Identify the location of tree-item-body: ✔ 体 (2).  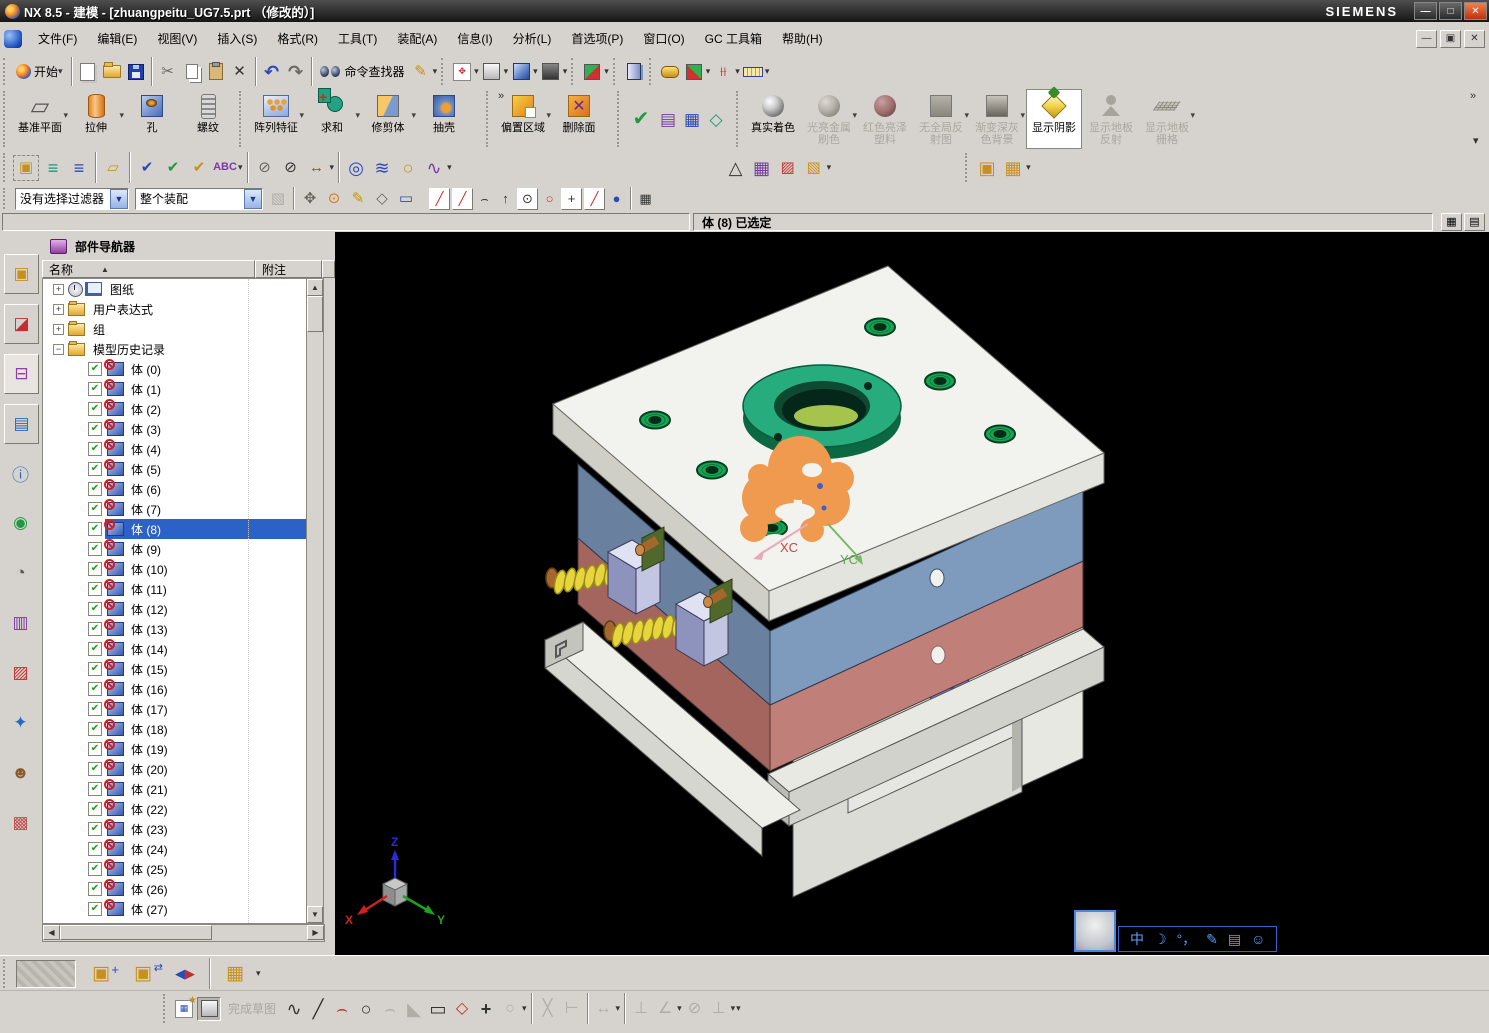
(175, 409).